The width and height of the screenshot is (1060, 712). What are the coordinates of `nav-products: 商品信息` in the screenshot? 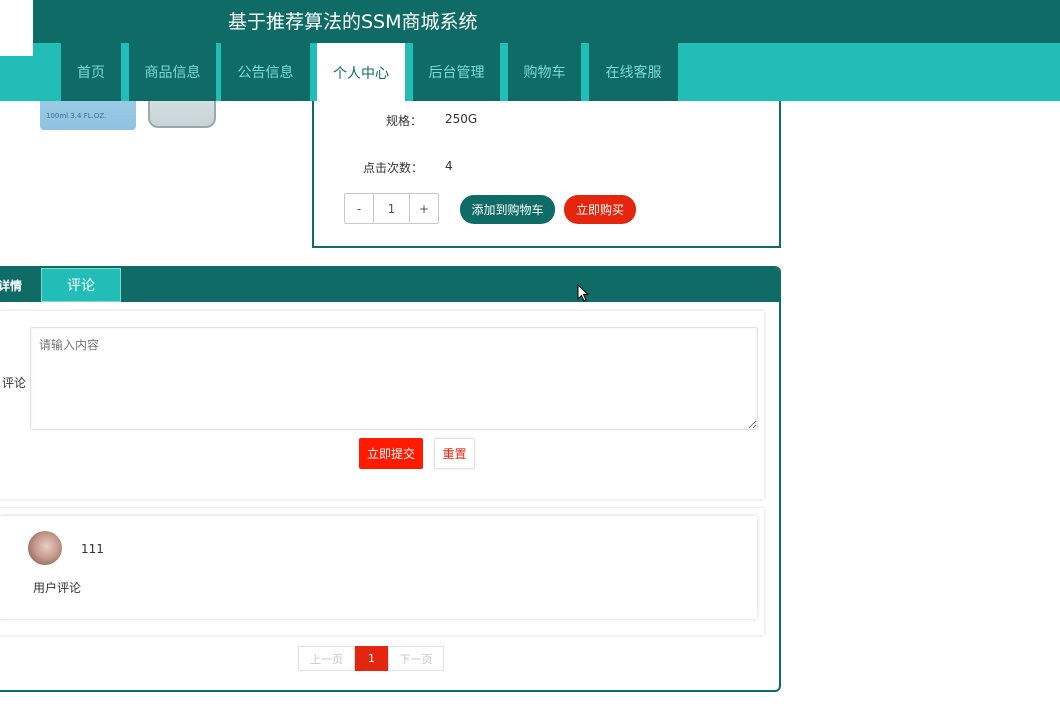 It's located at (172, 72).